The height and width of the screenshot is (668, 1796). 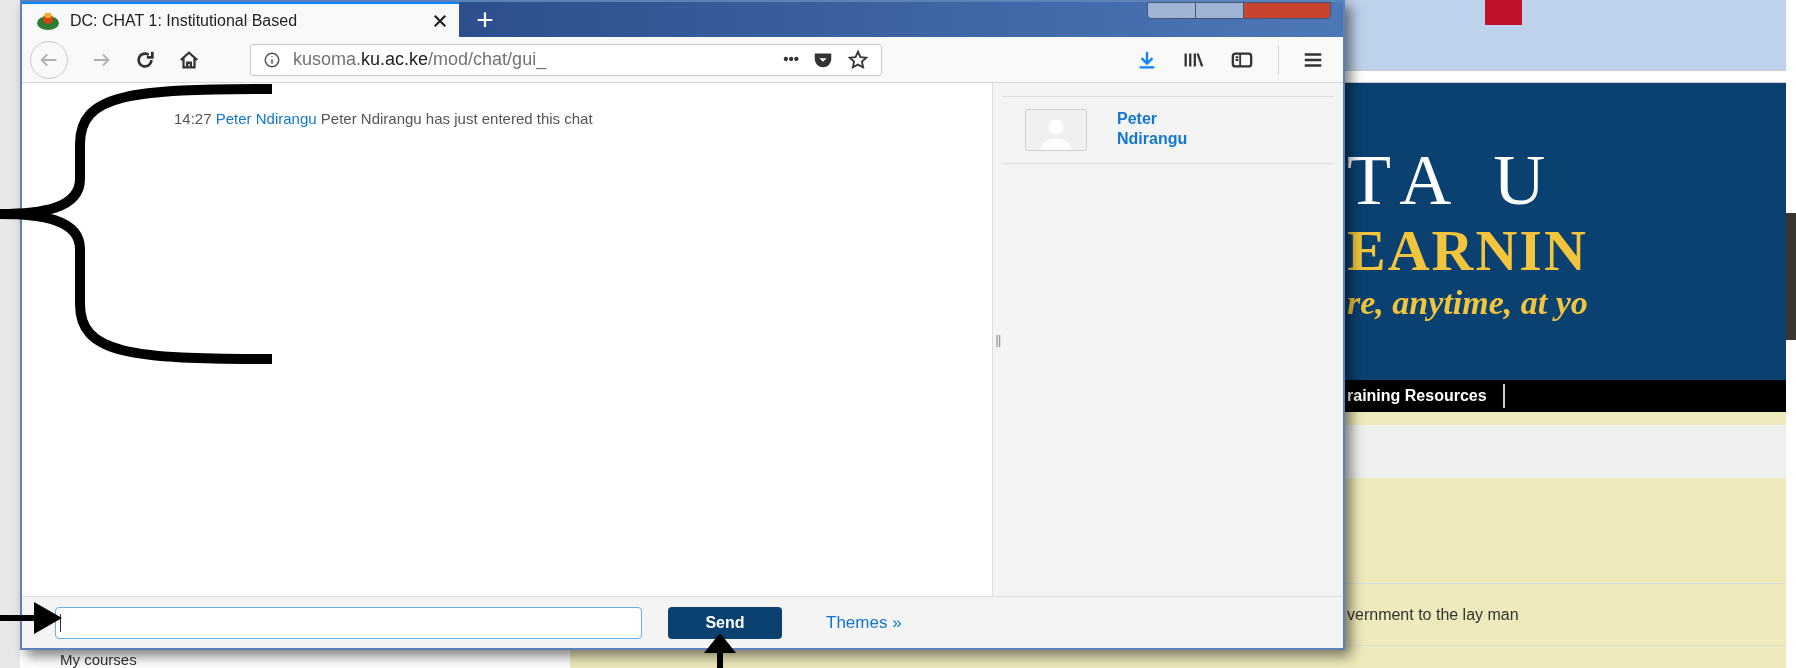 I want to click on banner-tagline: re, anytime, at yo, so click(x=1468, y=302).